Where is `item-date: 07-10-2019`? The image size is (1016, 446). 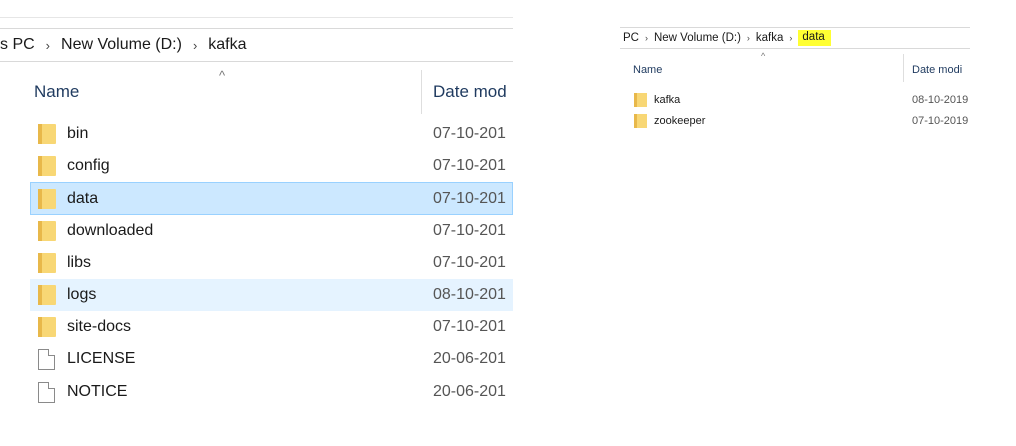 item-date: 07-10-2019 is located at coordinates (940, 121).